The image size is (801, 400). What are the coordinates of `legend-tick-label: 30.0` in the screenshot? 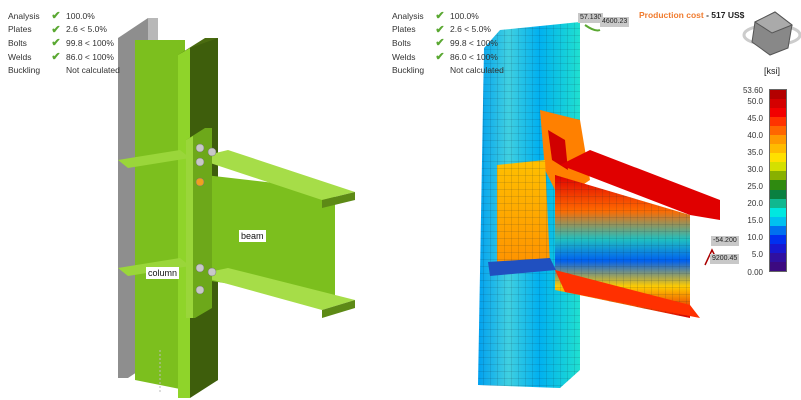 It's located at (755, 169).